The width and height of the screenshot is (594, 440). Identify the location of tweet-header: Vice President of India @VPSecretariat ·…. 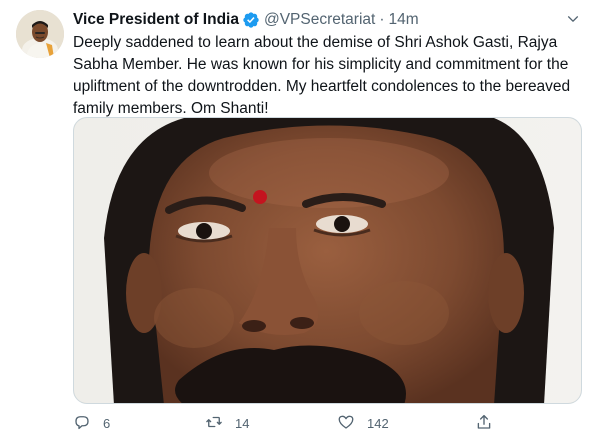
(246, 20).